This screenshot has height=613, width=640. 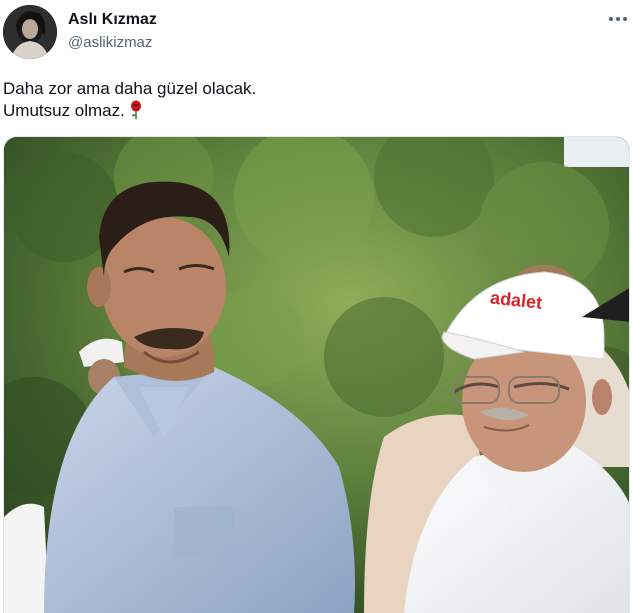 I want to click on avatar, so click(x=30, y=32).